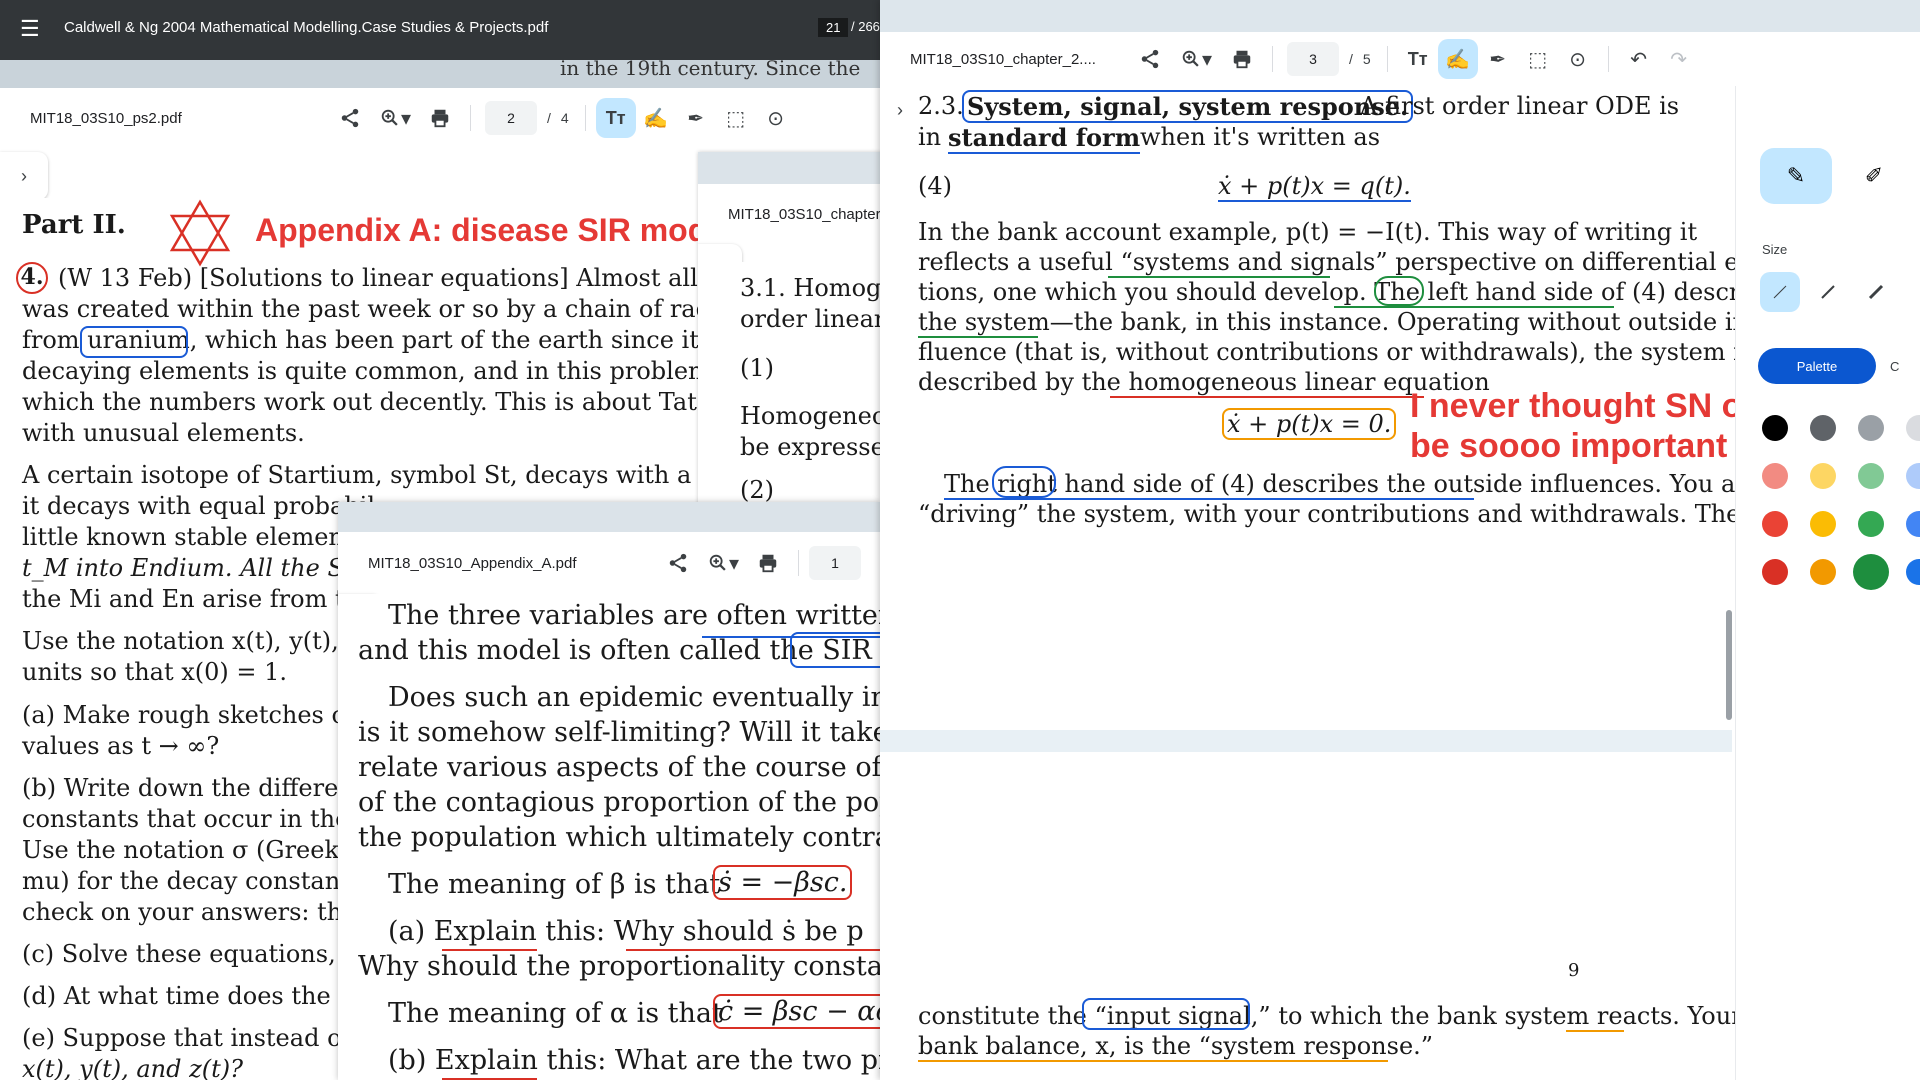 This screenshot has width=1920, height=1080. I want to click on caldwell-page-strip: in the 19th century. Since the, so click(440, 73).